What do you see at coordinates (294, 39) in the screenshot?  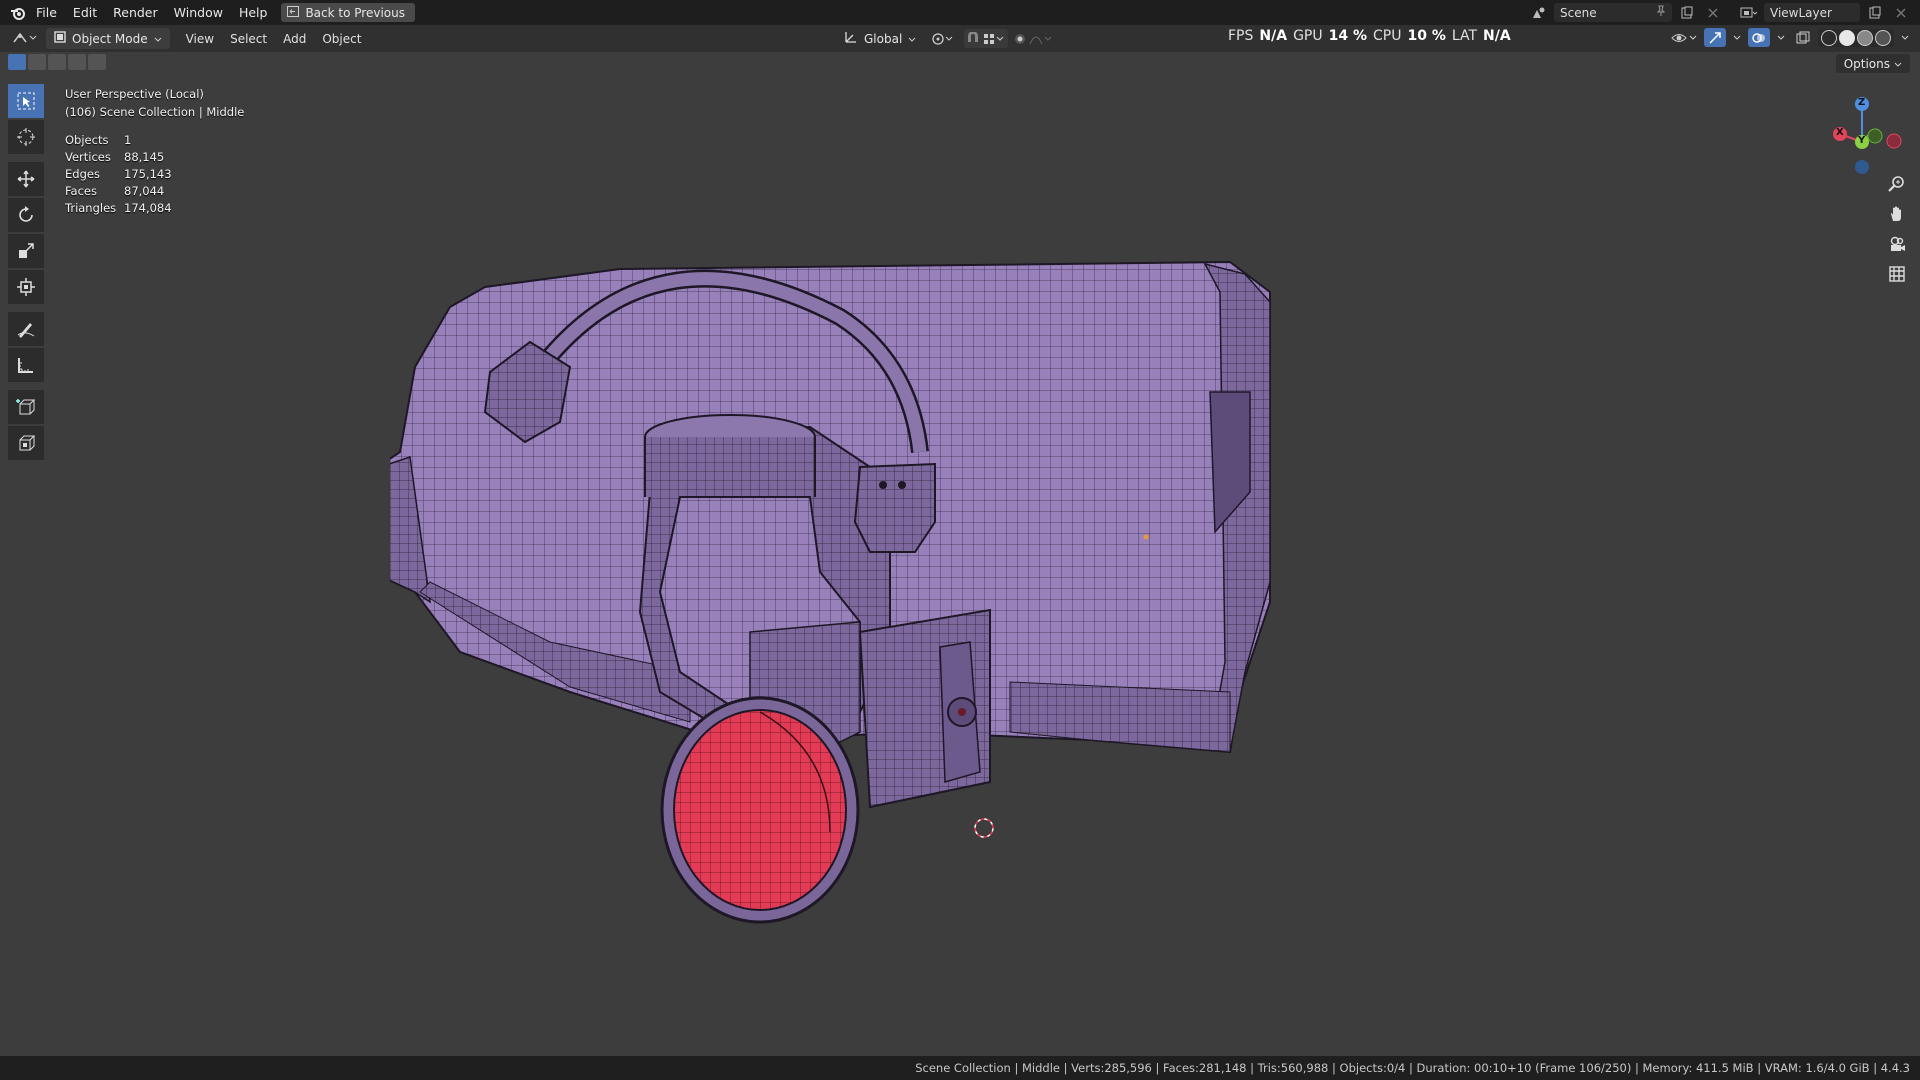 I see `header-menu-add: Add` at bounding box center [294, 39].